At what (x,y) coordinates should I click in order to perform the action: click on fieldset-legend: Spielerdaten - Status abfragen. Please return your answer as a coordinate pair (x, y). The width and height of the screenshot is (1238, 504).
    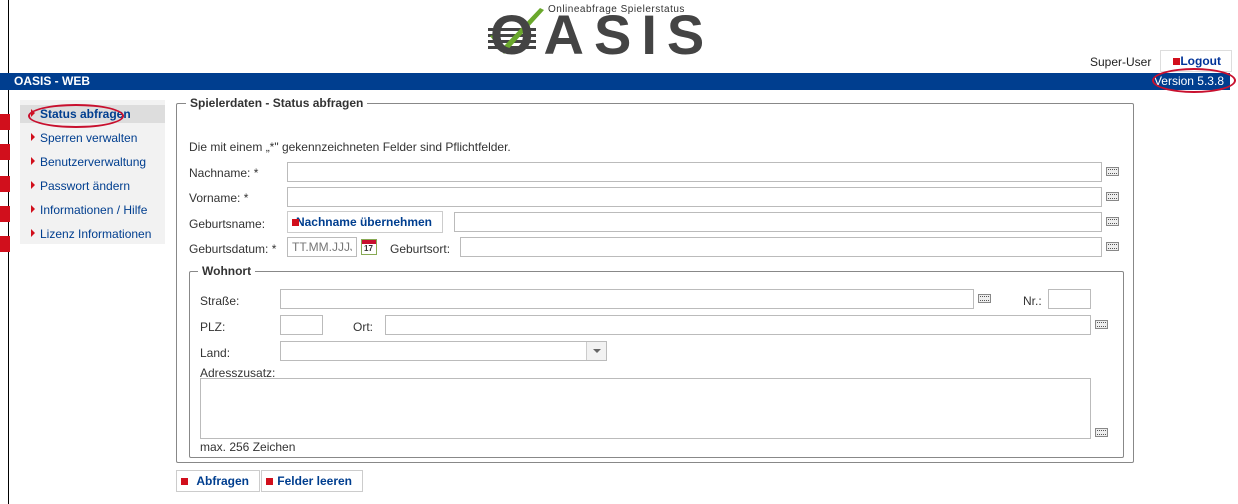
    Looking at the image, I should click on (277, 103).